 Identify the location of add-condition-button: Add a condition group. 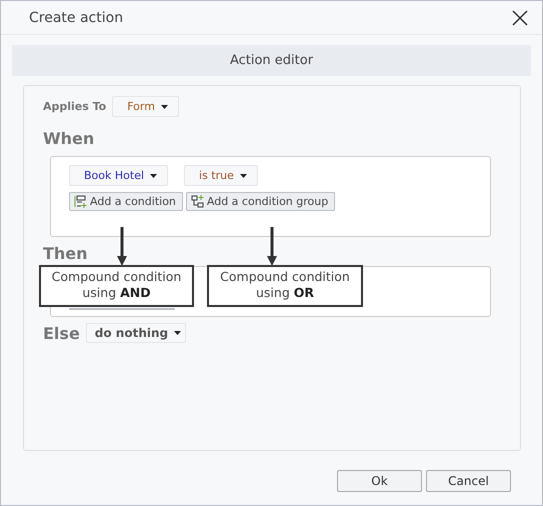
(261, 201).